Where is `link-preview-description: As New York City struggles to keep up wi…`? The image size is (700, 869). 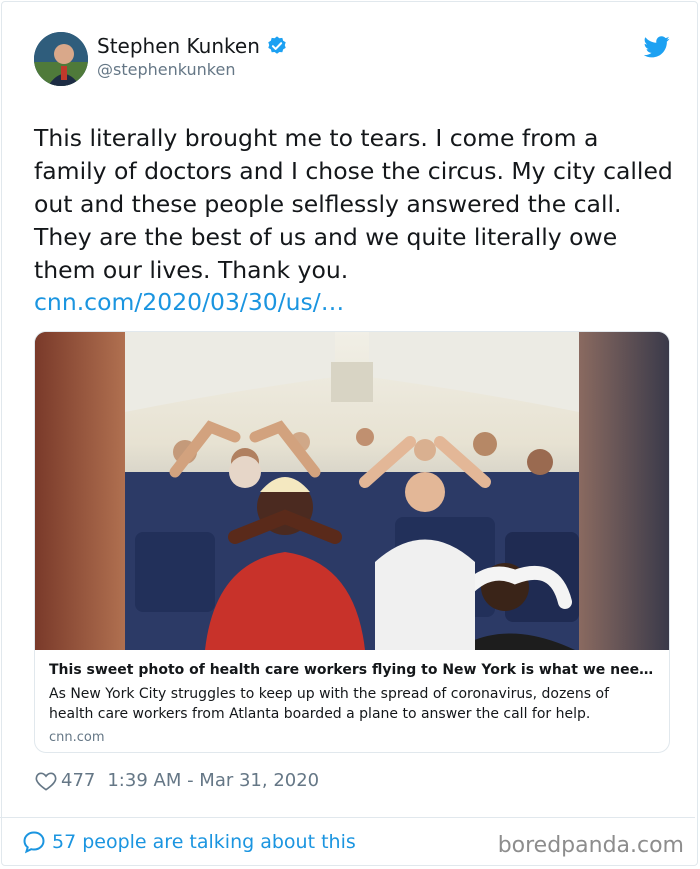
link-preview-description: As New York City struggles to keep up wi… is located at coordinates (329, 704).